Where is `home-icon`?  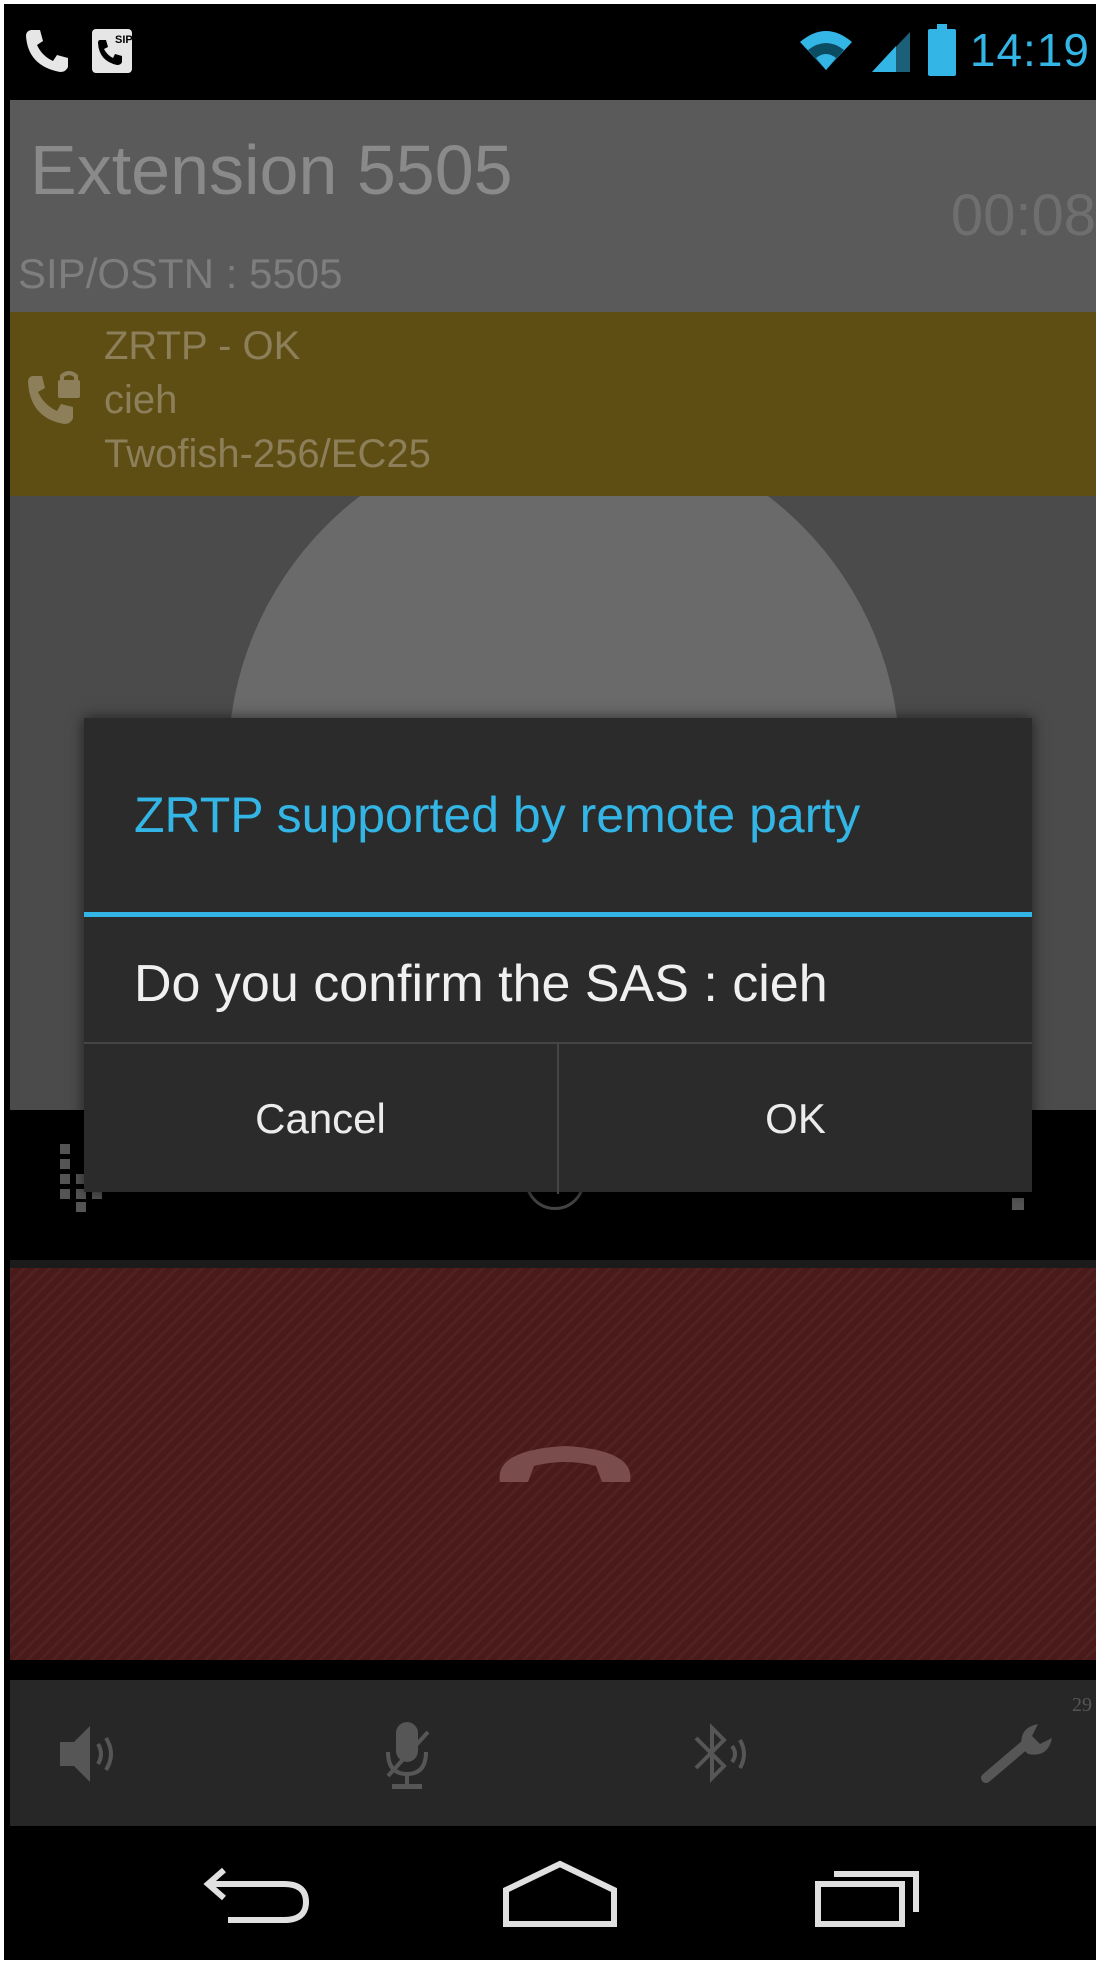 home-icon is located at coordinates (560, 1894).